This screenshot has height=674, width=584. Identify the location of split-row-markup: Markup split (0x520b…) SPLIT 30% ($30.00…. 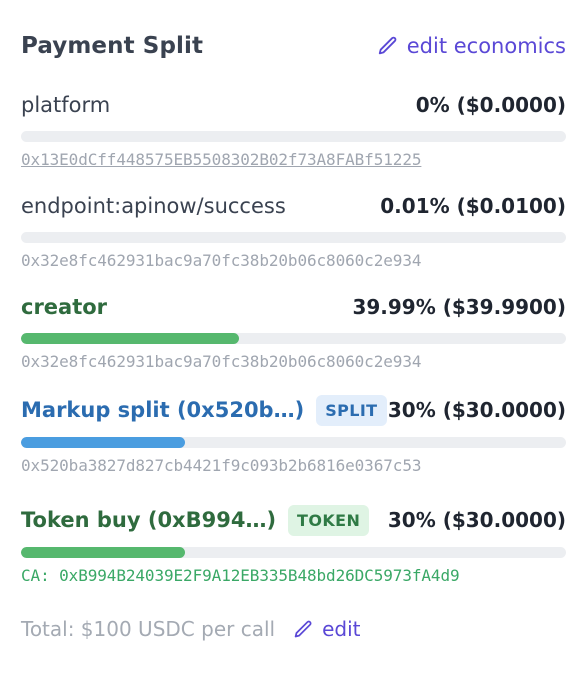
(293, 433).